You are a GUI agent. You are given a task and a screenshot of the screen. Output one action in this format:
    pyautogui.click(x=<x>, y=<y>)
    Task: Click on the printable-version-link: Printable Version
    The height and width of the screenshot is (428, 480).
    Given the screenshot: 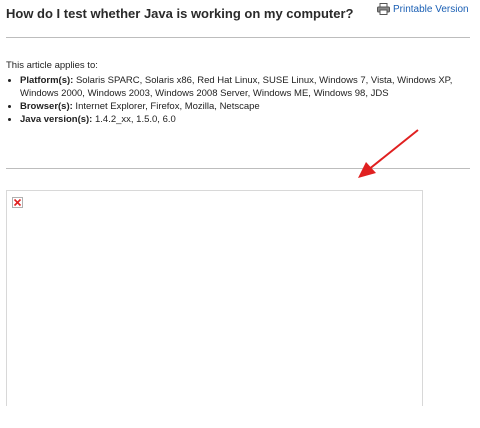 What is the action you would take?
    pyautogui.click(x=423, y=9)
    